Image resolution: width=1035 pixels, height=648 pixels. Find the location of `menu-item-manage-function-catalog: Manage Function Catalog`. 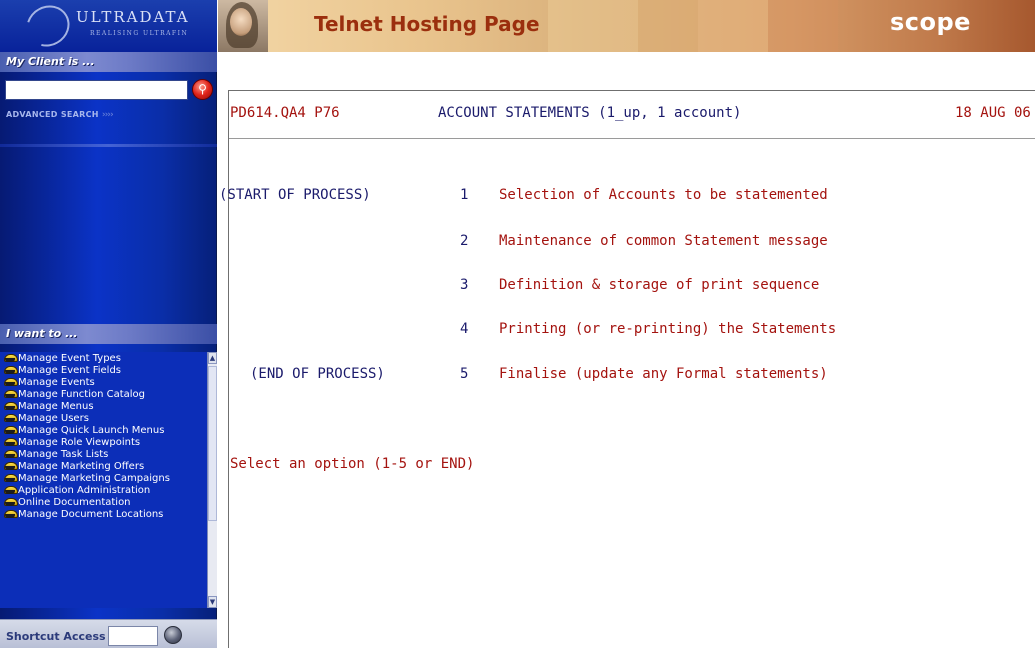

menu-item-manage-function-catalog: Manage Function Catalog is located at coordinates (103, 394).